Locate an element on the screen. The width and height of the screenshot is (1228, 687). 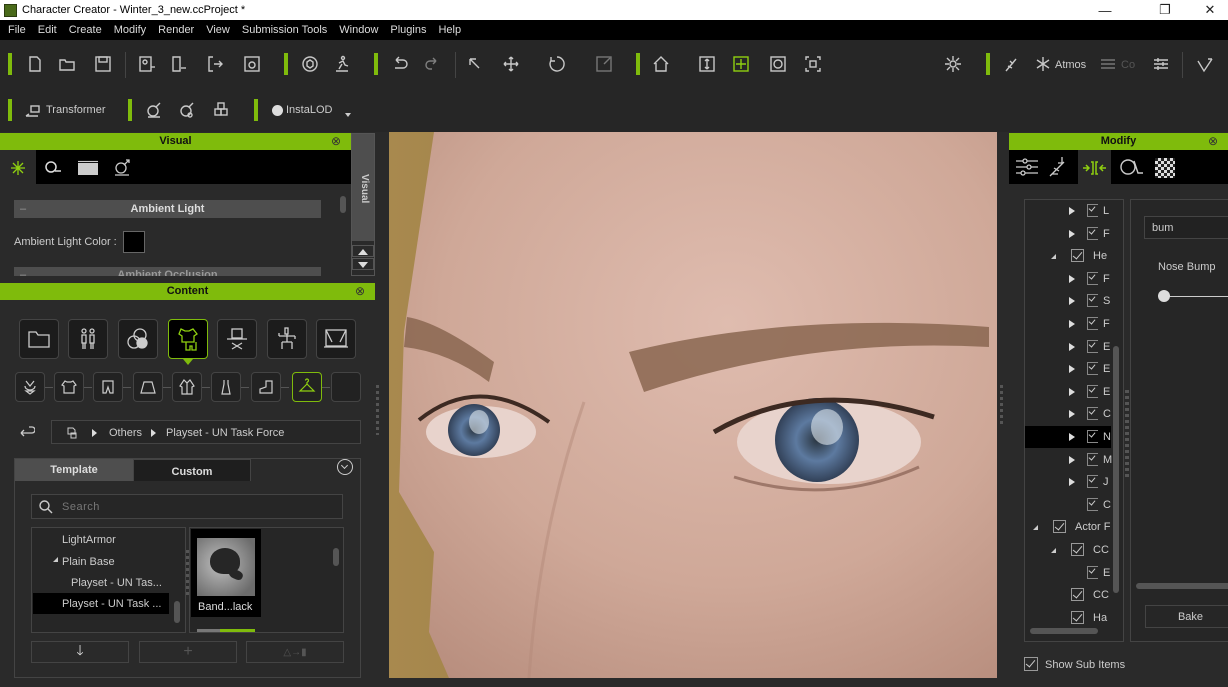
morph-view-icon is located at coordinates (187, 110).